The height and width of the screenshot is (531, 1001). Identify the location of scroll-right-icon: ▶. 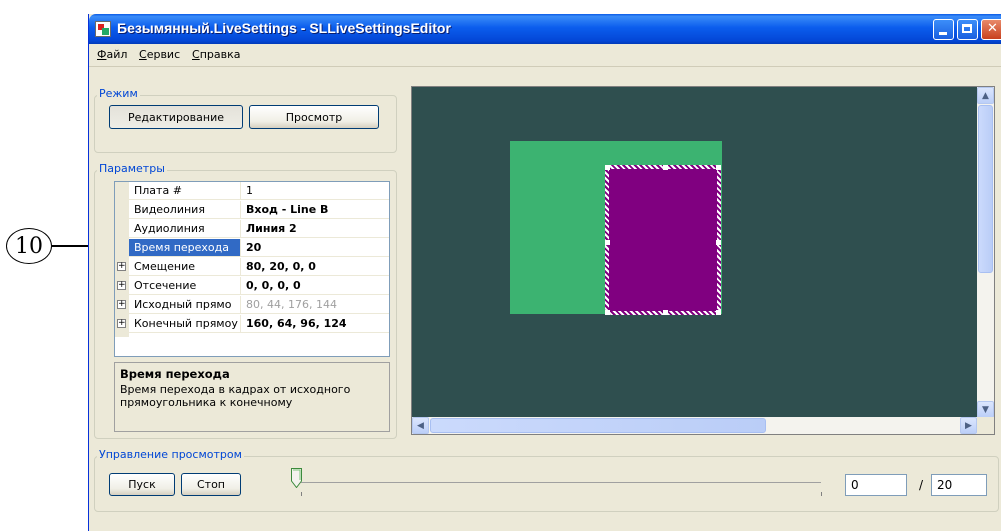
(968, 425).